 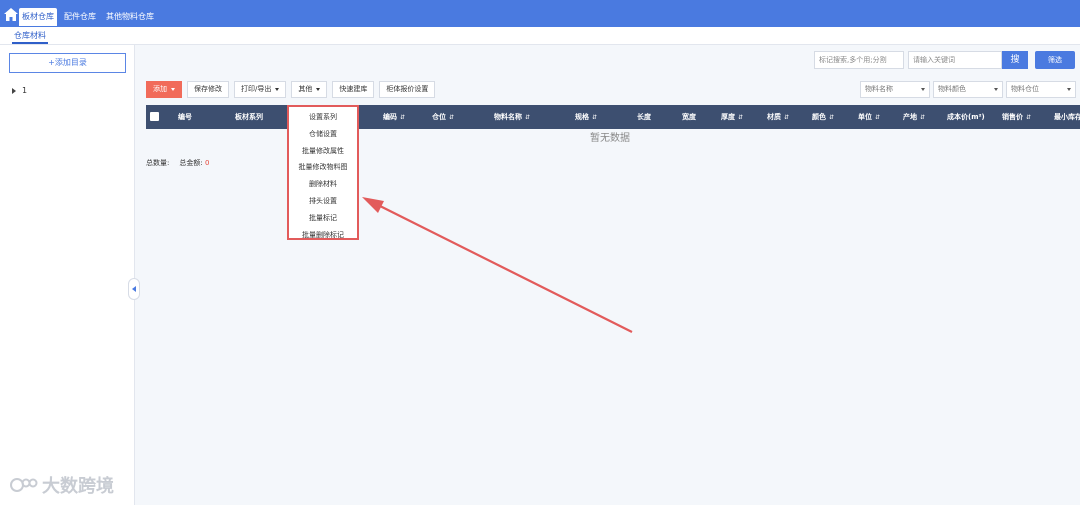 I want to click on watermark-logo: 大数跨境, so click(x=61, y=485).